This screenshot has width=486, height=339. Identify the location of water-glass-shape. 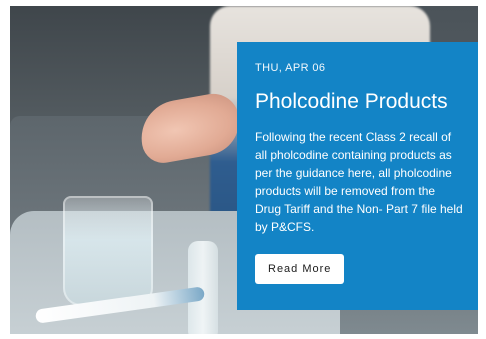
(108, 251).